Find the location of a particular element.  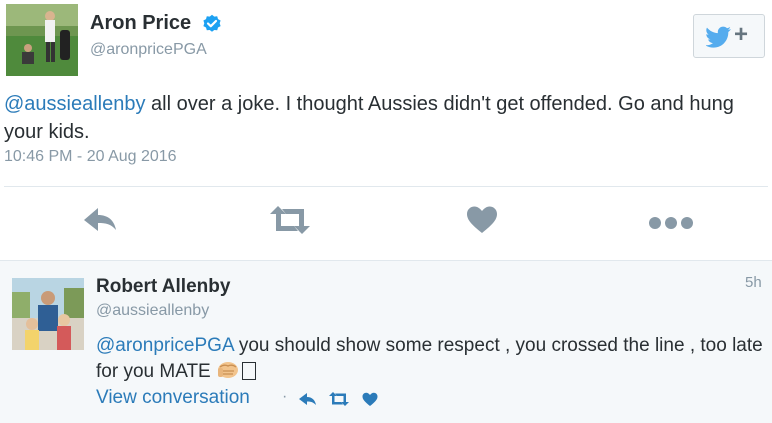

verified-badge-icon is located at coordinates (212, 24).